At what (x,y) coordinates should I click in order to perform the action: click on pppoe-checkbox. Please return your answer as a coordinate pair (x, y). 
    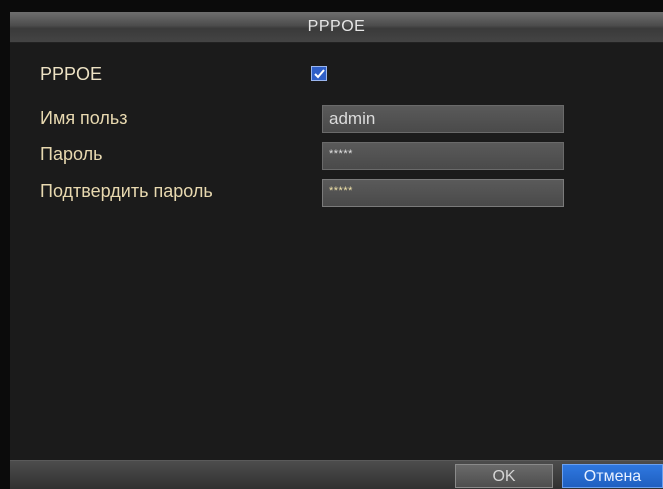
    Looking at the image, I should click on (319, 73).